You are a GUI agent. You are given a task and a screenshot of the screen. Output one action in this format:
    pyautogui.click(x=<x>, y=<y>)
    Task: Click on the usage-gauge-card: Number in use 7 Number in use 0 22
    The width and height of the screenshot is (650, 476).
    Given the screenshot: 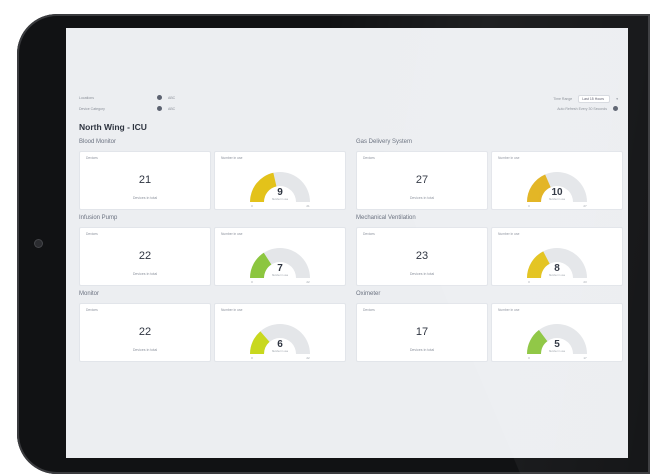 What is the action you would take?
    pyautogui.click(x=280, y=256)
    